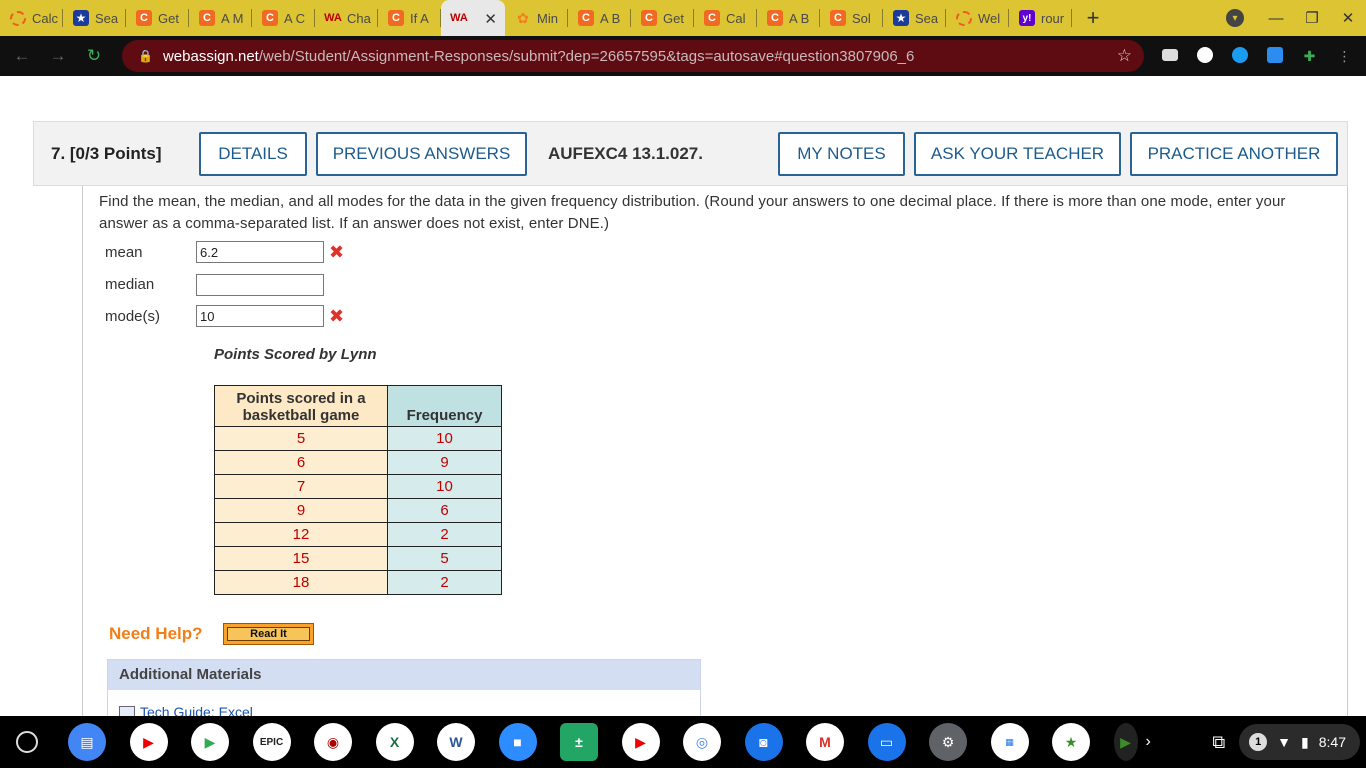 Image resolution: width=1366 pixels, height=768 pixels. What do you see at coordinates (1093, 18) in the screenshot?
I see `new-tab-button: +` at bounding box center [1093, 18].